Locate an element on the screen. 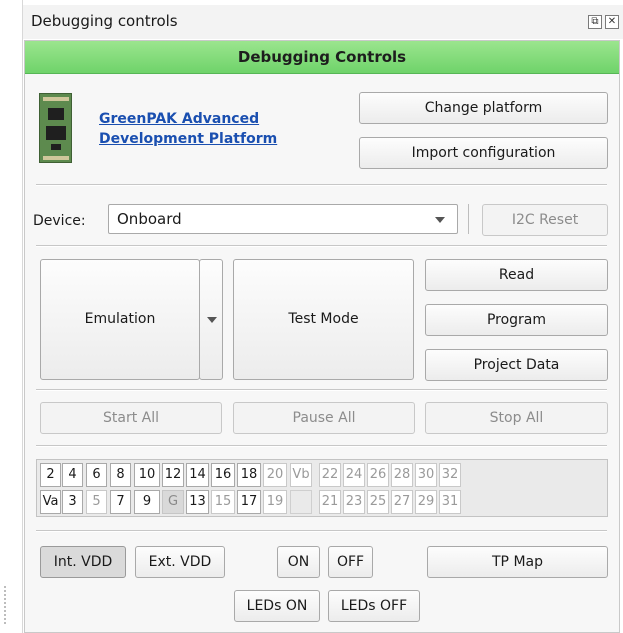 This screenshot has width=623, height=633. leds-off-button: LEDs OFF is located at coordinates (374, 606).